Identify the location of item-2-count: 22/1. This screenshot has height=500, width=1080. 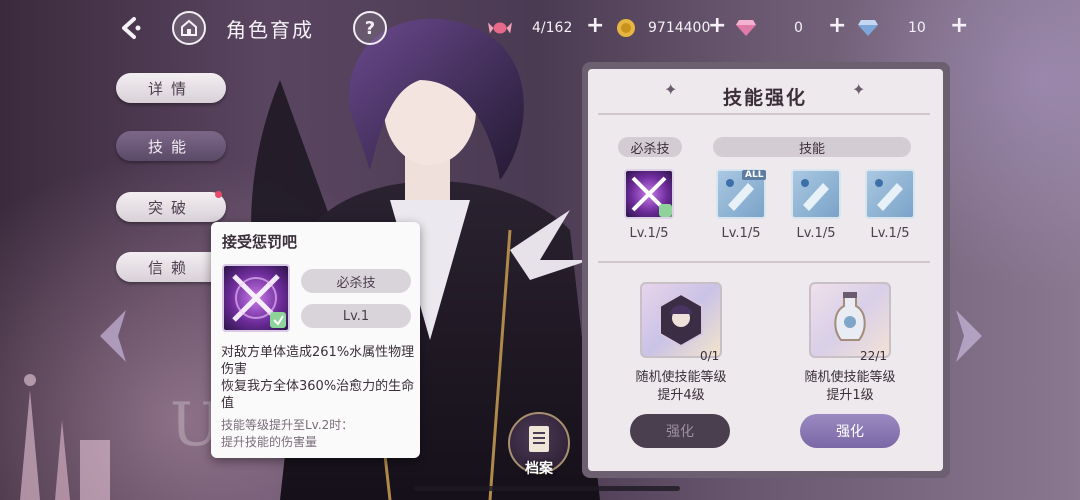
(873, 356).